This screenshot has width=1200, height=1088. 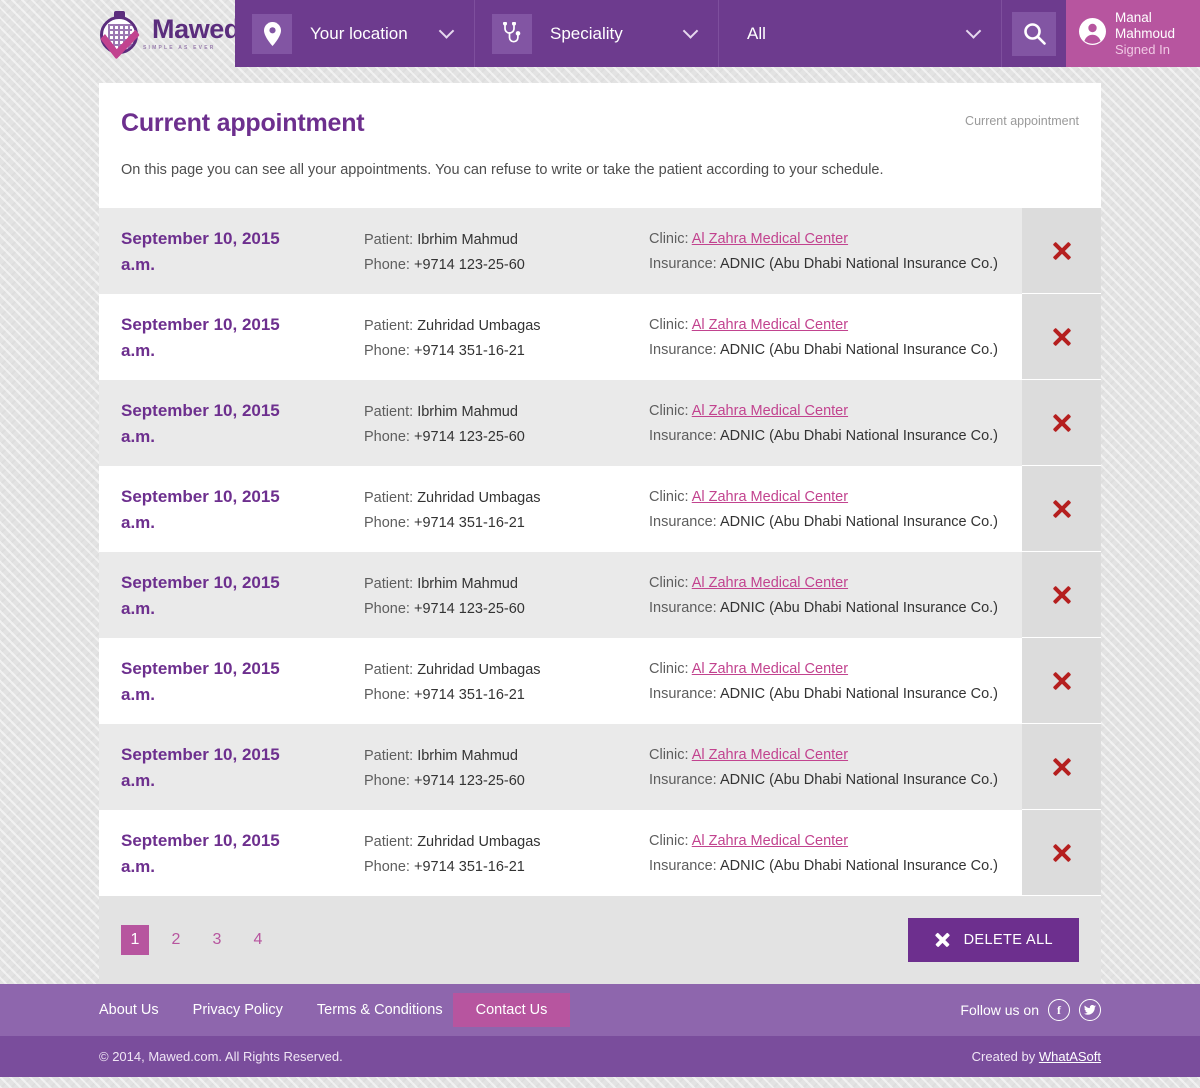 What do you see at coordinates (597, 33) in the screenshot?
I see `speciality-dropdown: Speciality` at bounding box center [597, 33].